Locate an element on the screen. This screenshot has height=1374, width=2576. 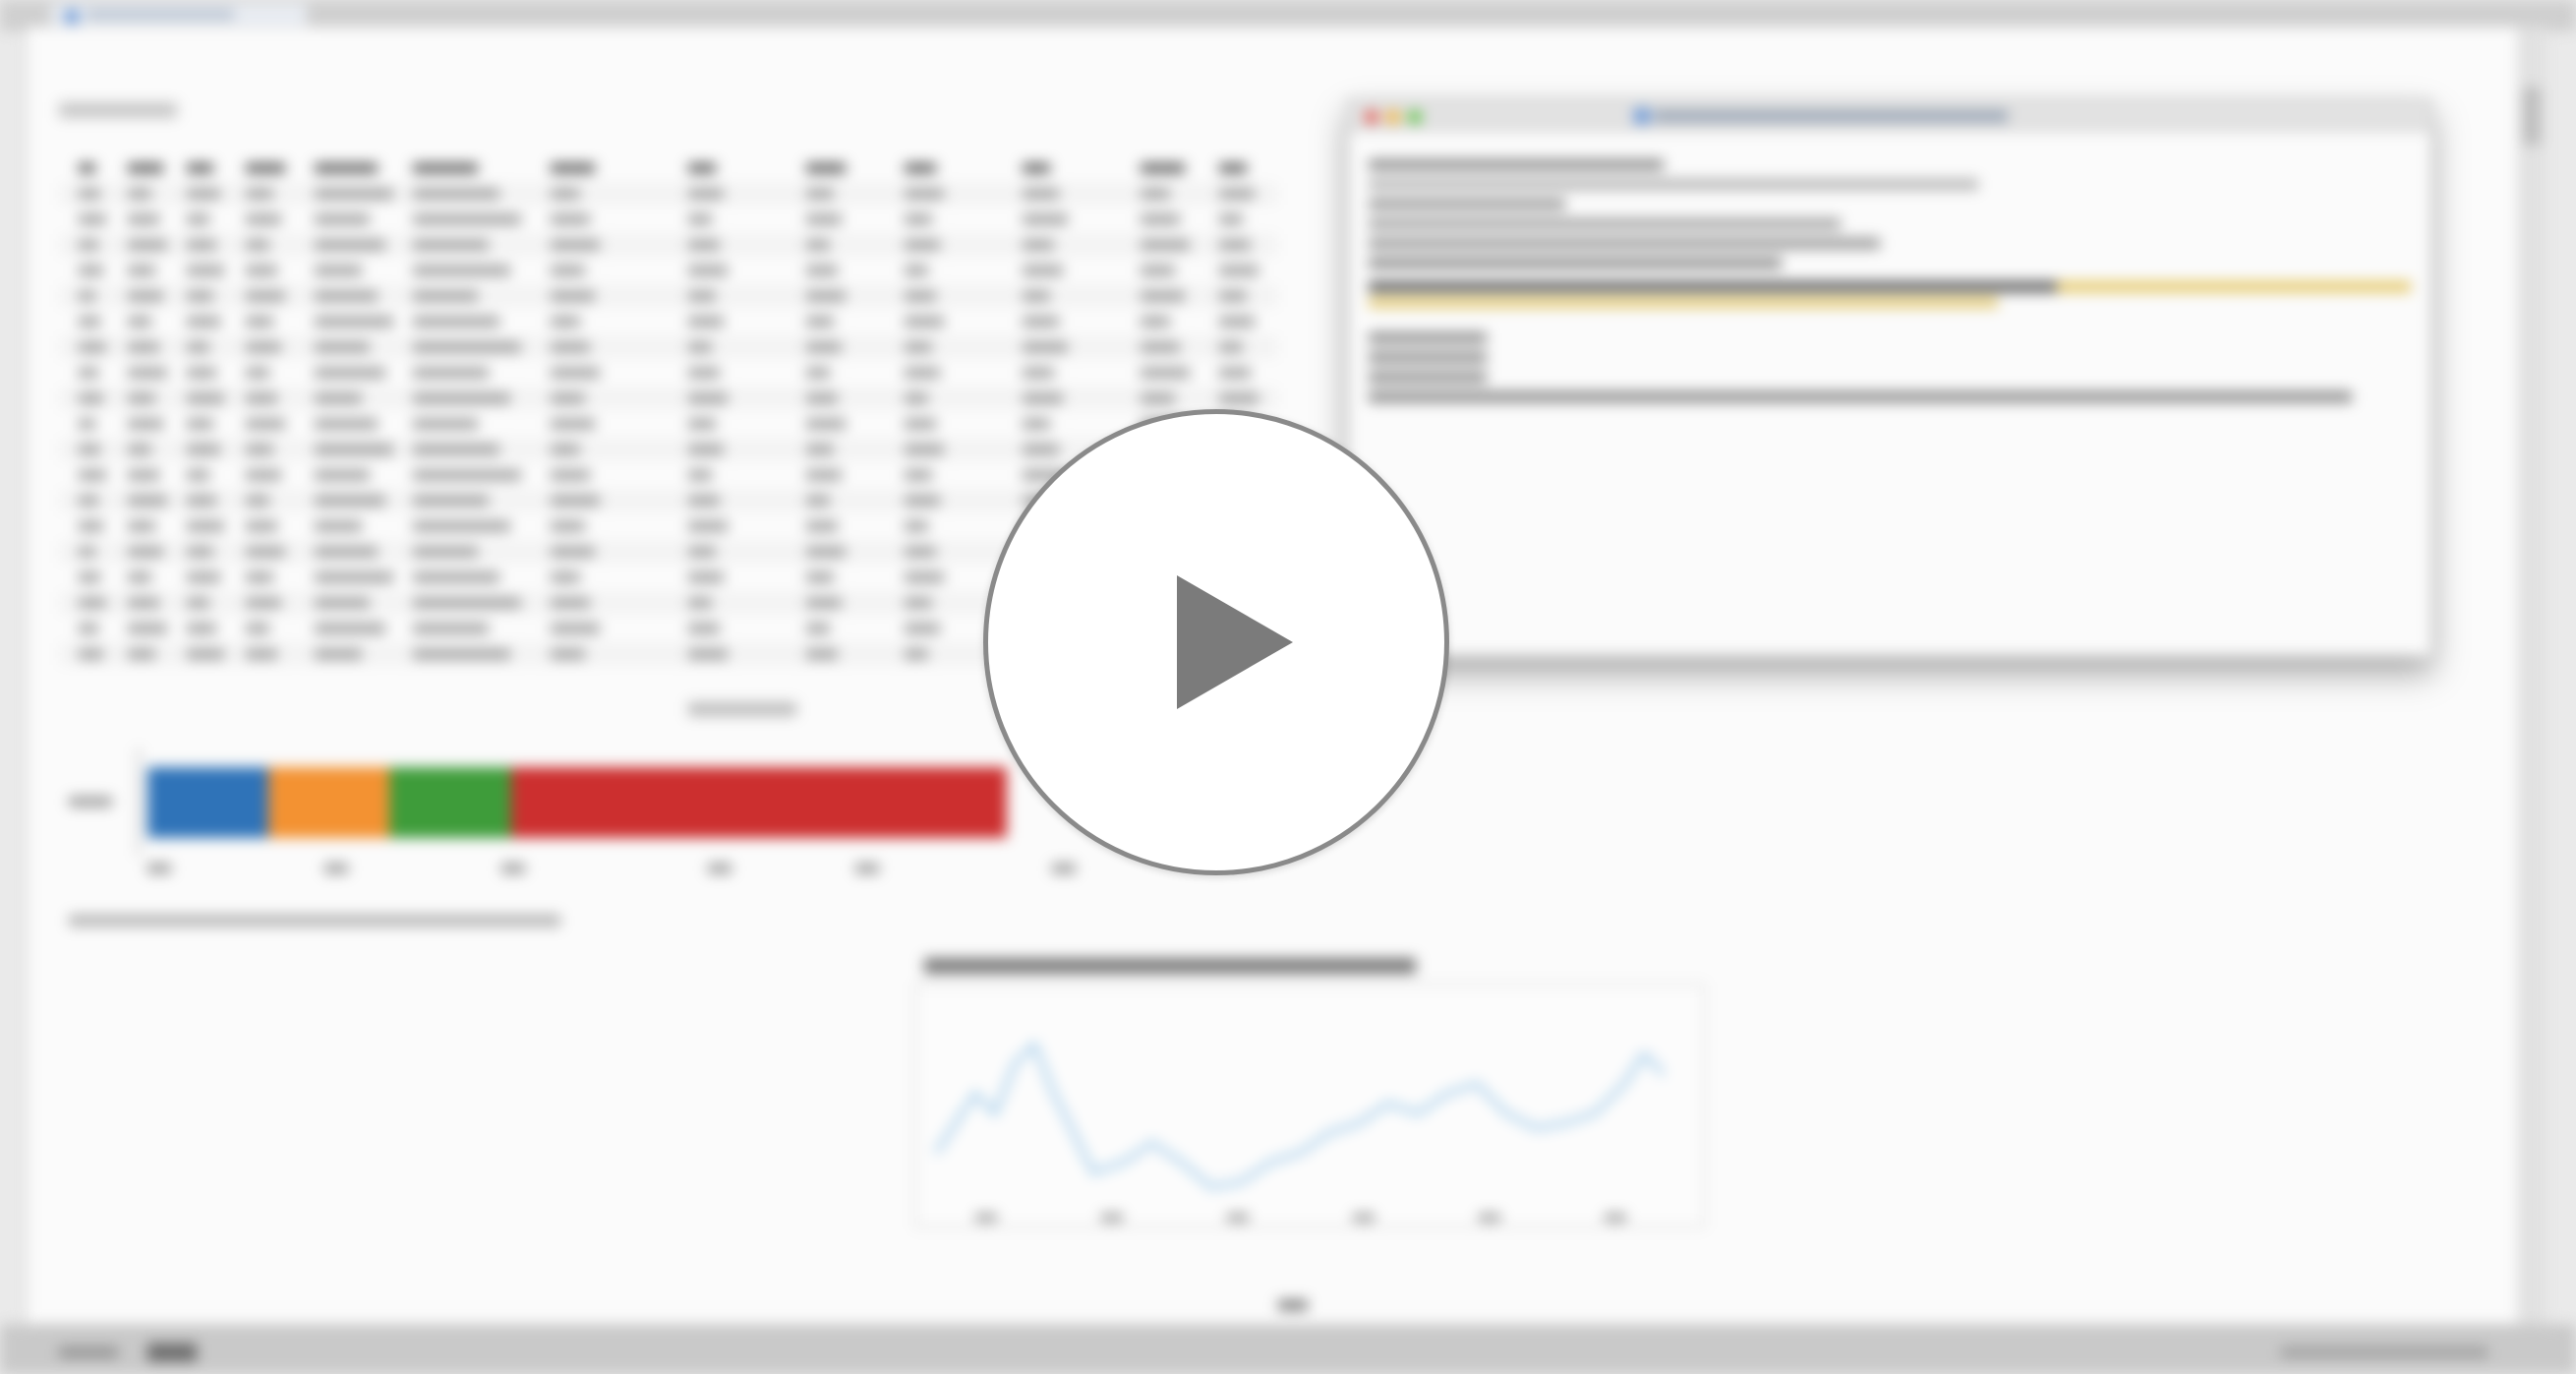
scrollbar-thumb is located at coordinates (2532, 116).